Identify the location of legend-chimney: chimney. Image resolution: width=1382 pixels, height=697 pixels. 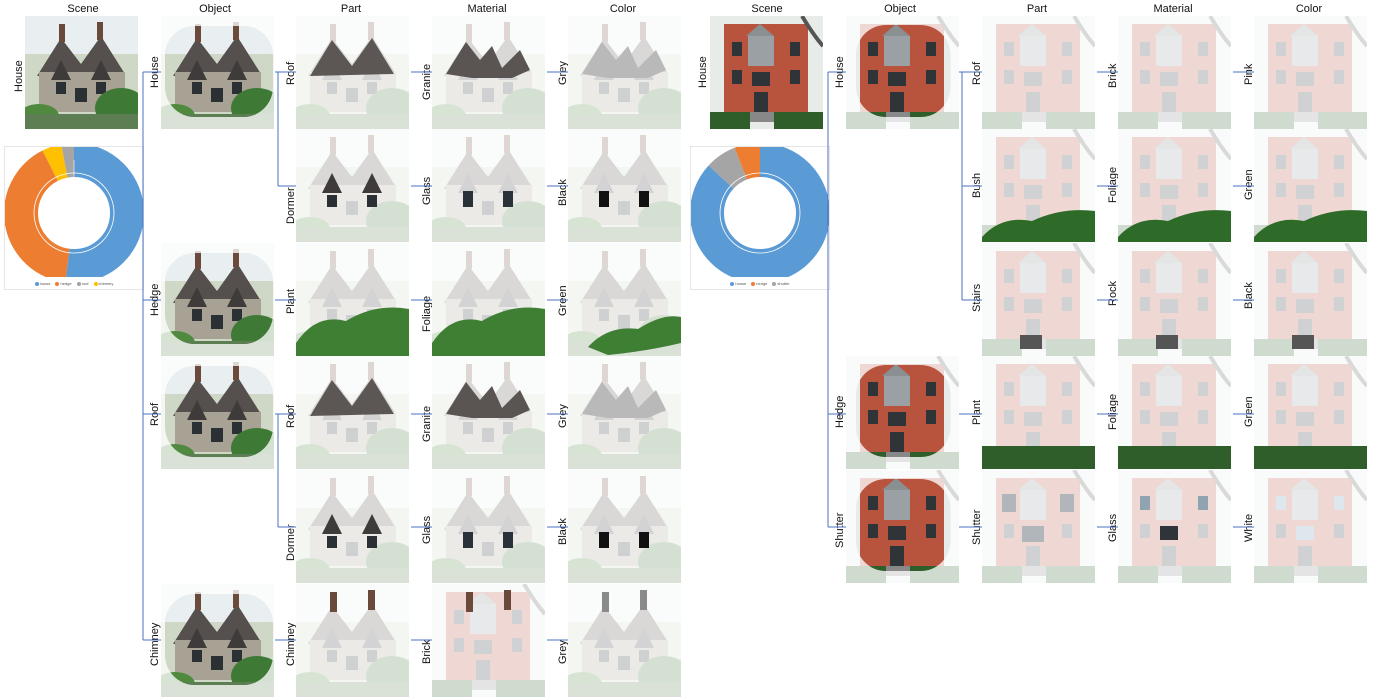
(106, 283).